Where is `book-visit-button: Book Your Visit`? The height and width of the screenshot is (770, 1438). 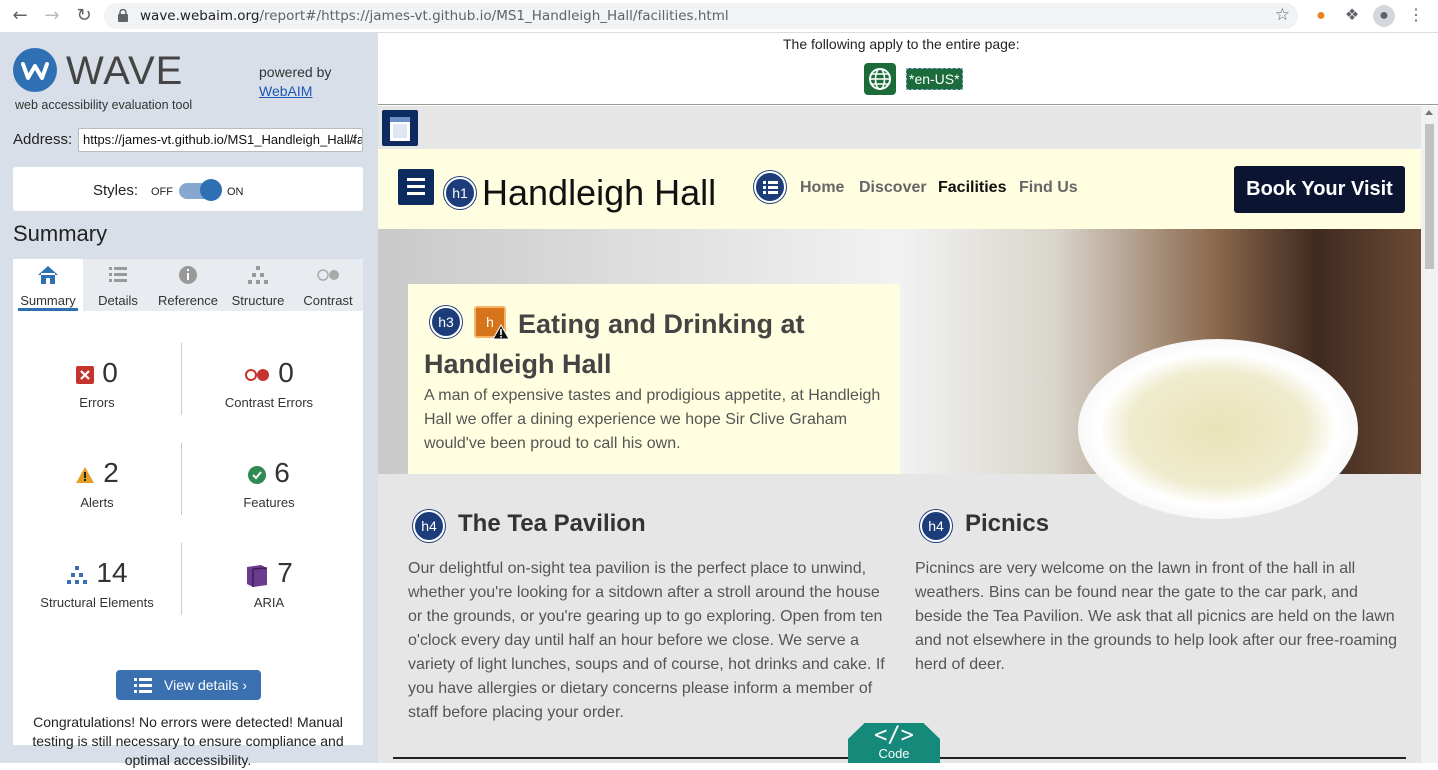 book-visit-button: Book Your Visit is located at coordinates (1319, 189).